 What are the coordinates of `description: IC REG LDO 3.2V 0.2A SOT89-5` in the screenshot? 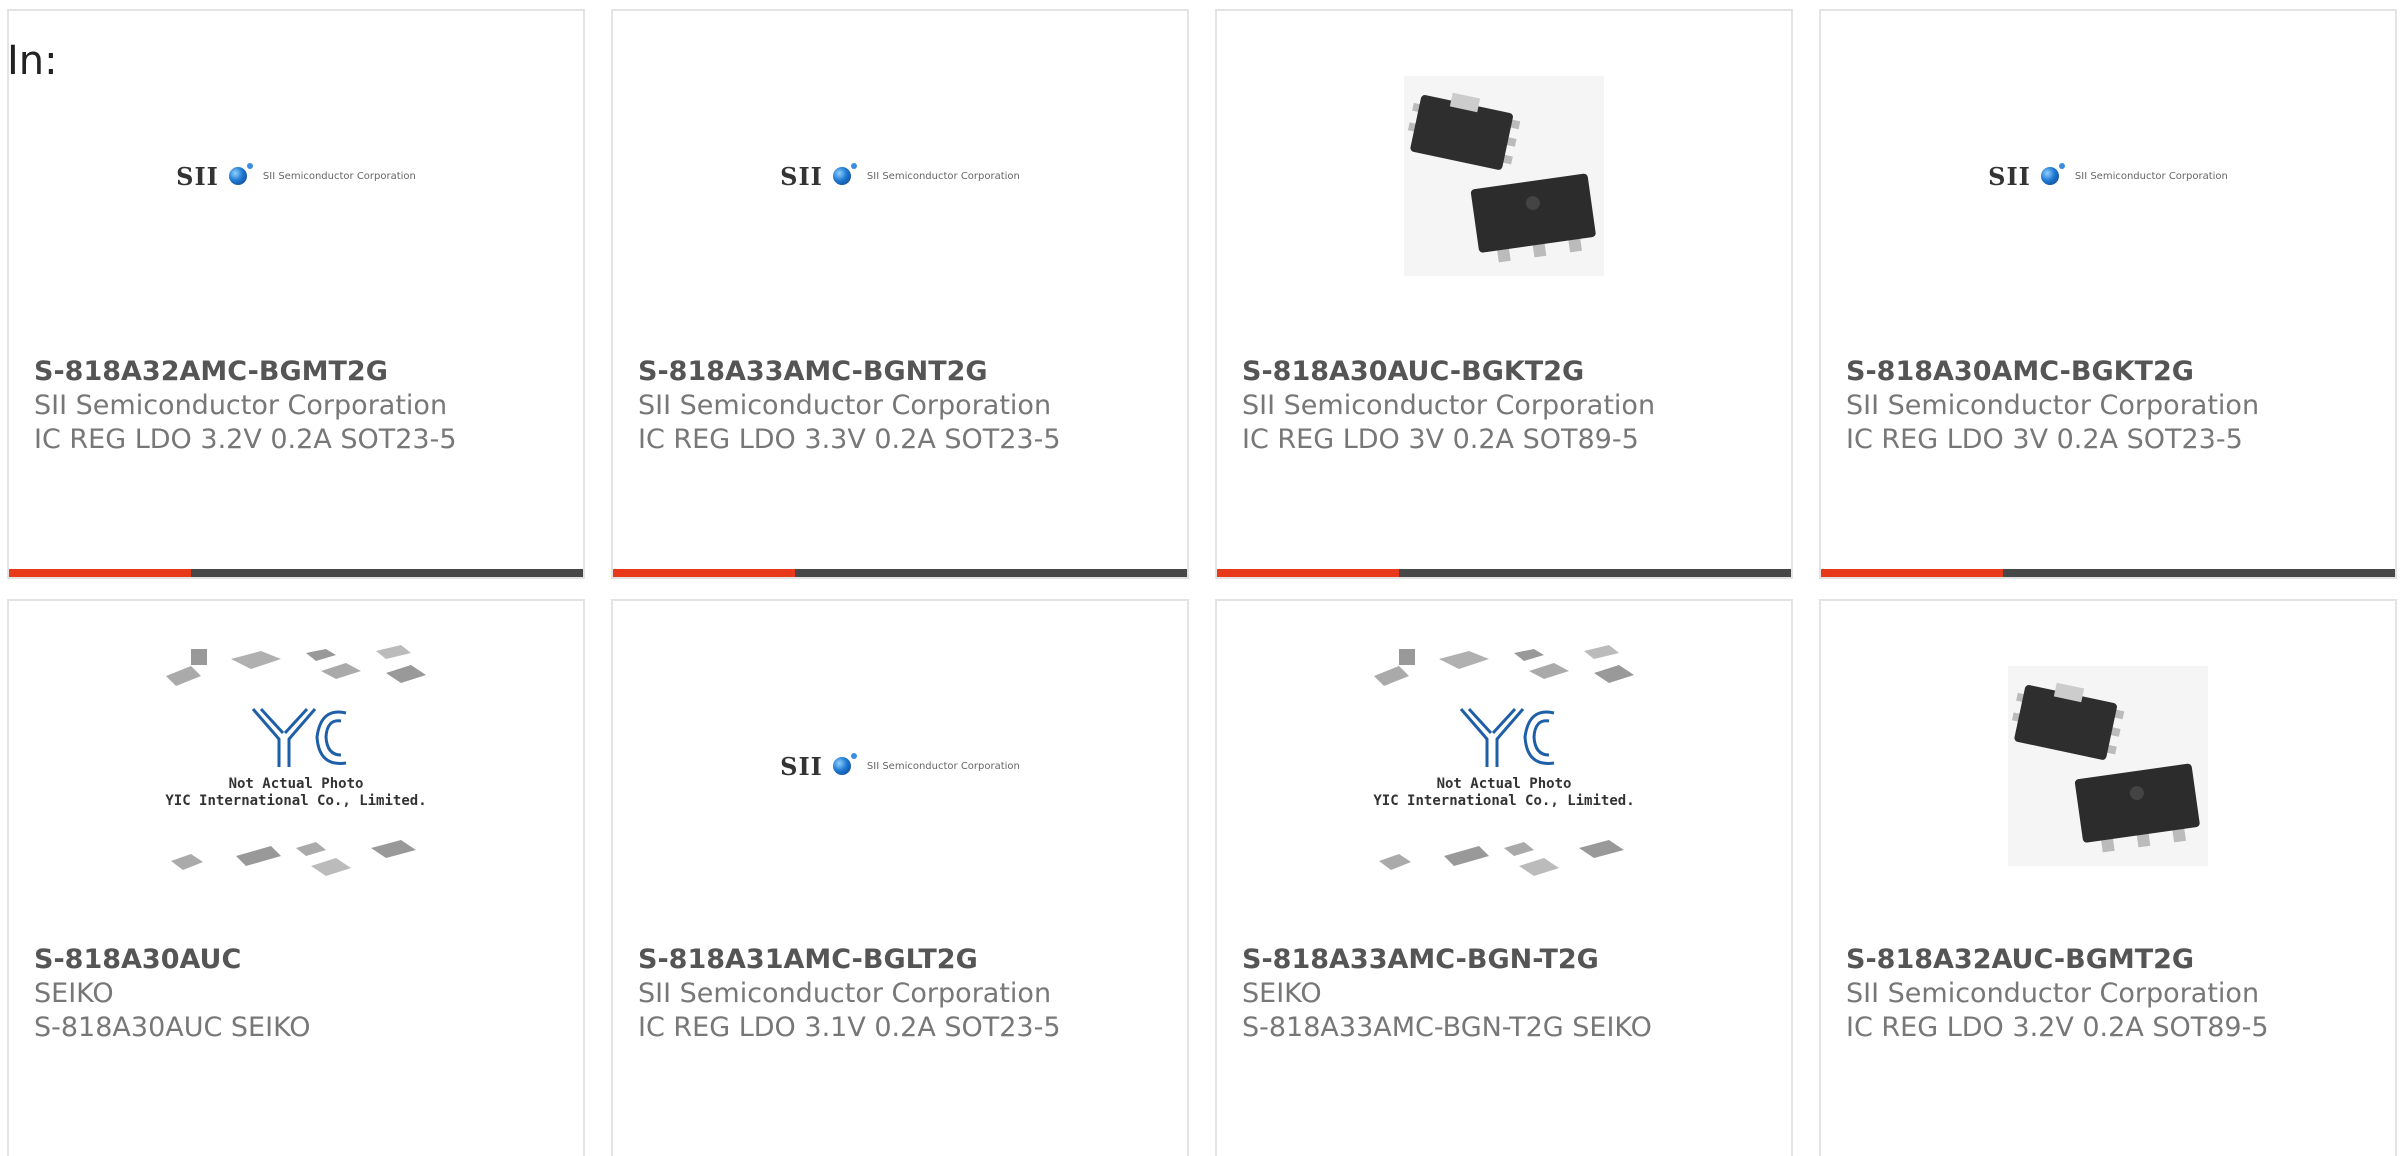 It's located at (2057, 1027).